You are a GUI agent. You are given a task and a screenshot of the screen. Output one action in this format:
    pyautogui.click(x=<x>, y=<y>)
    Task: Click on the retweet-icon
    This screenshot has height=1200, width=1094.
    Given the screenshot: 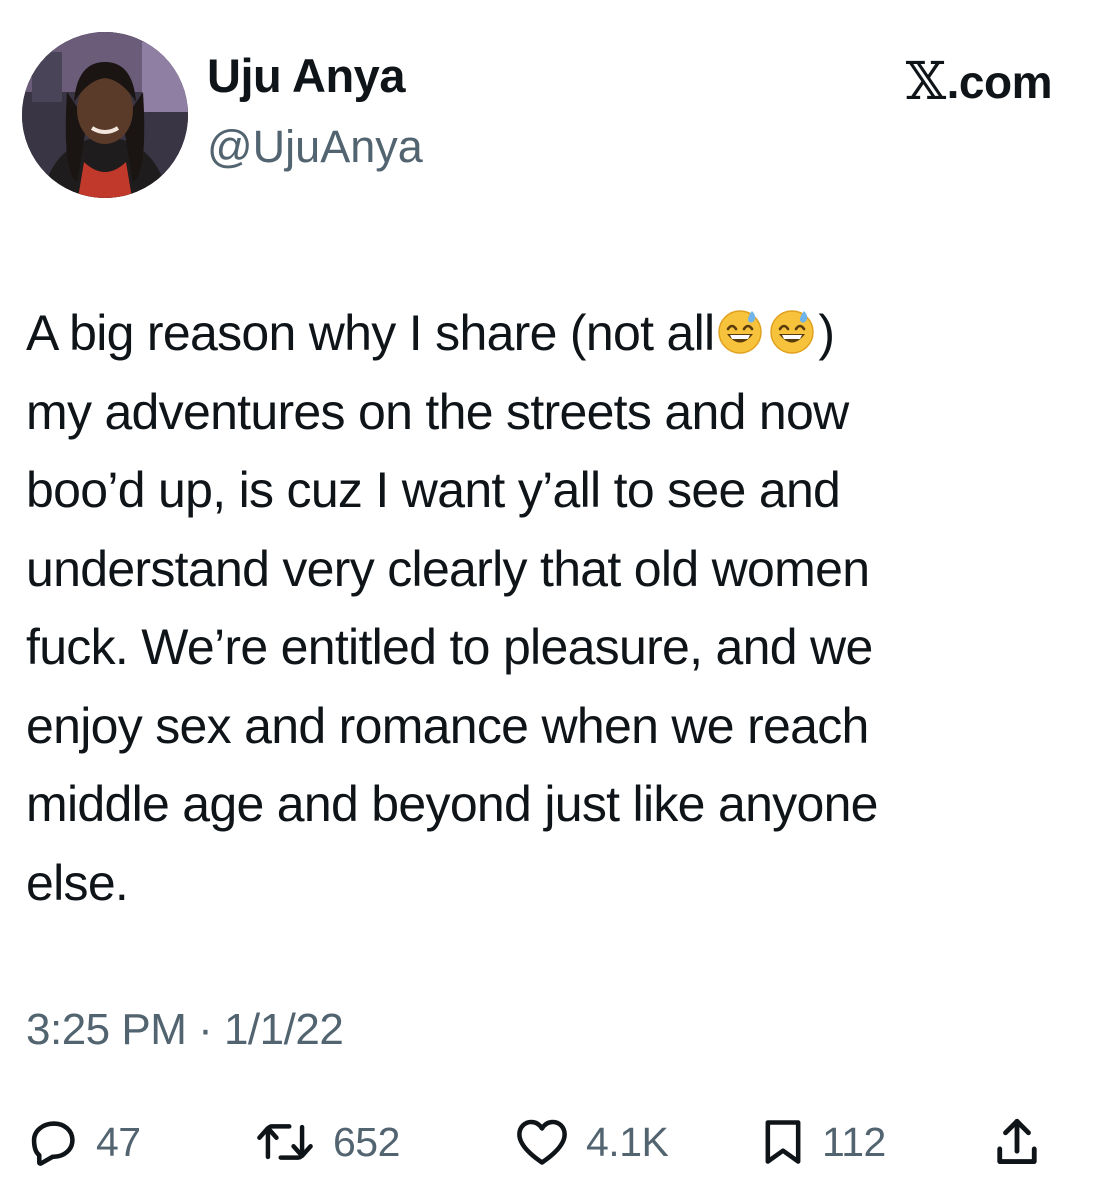 What is the action you would take?
    pyautogui.click(x=285, y=1142)
    